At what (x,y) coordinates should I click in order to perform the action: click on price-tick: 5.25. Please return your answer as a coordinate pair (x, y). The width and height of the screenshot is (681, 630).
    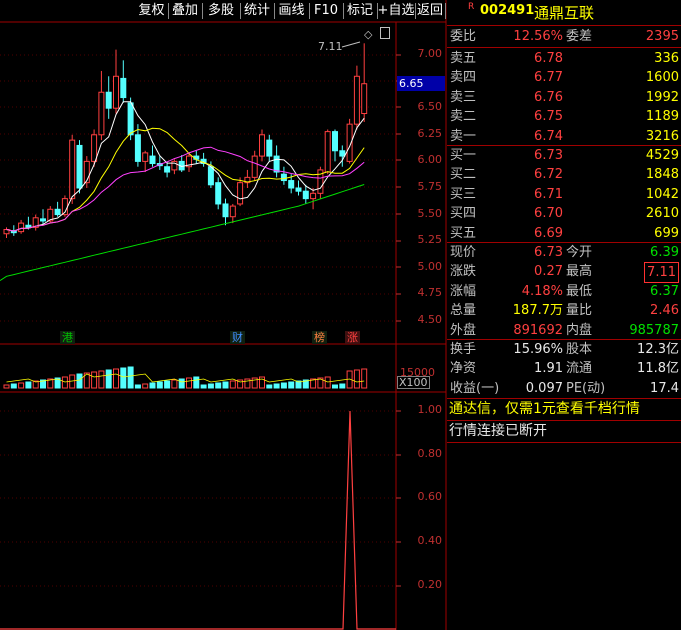
    Looking at the image, I should click on (430, 240).